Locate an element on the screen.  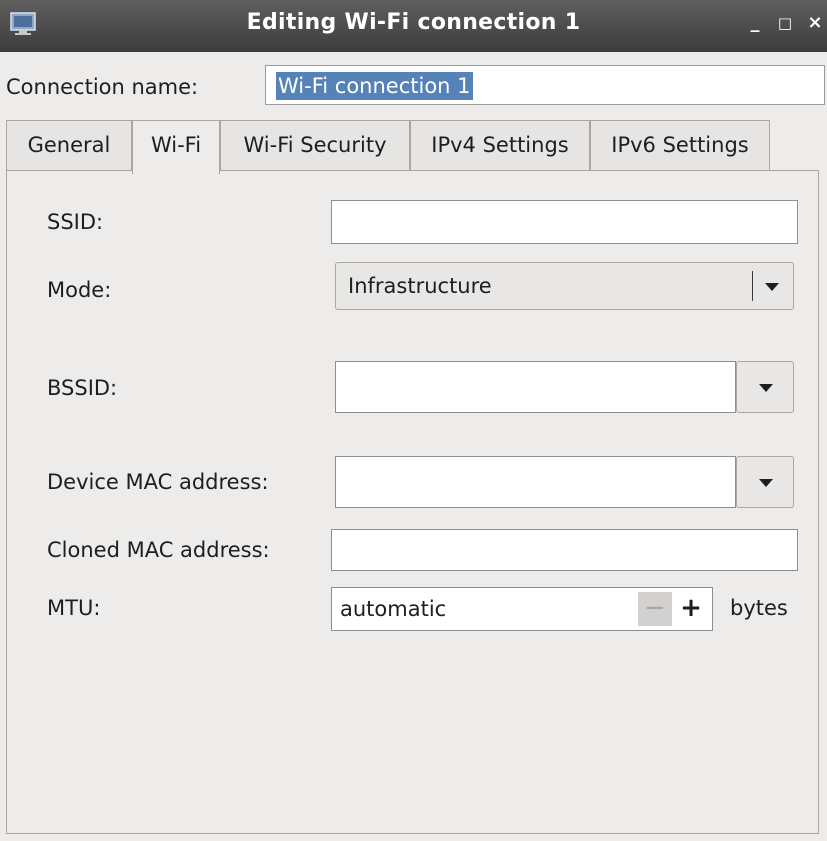
mtu-unit-label: bytes is located at coordinates (759, 608).